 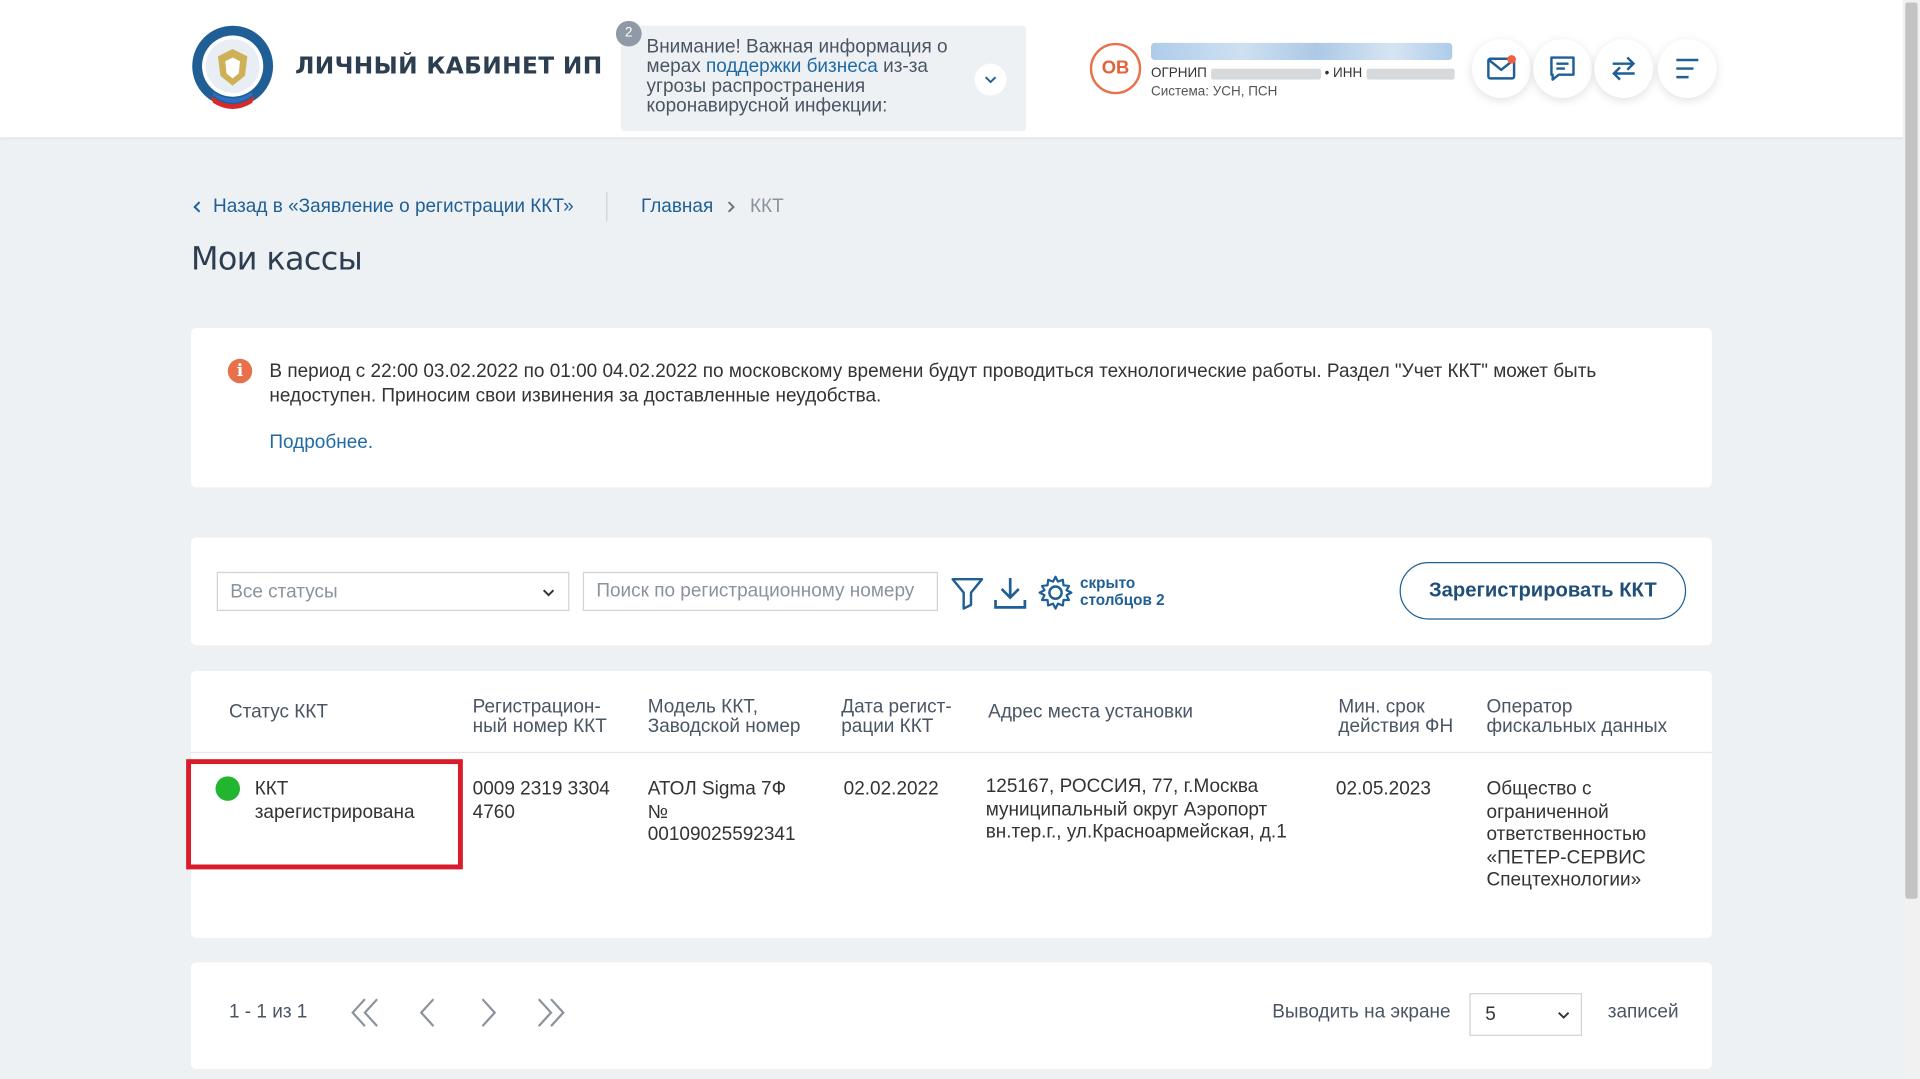 I want to click on info-icon: i, so click(x=240, y=371).